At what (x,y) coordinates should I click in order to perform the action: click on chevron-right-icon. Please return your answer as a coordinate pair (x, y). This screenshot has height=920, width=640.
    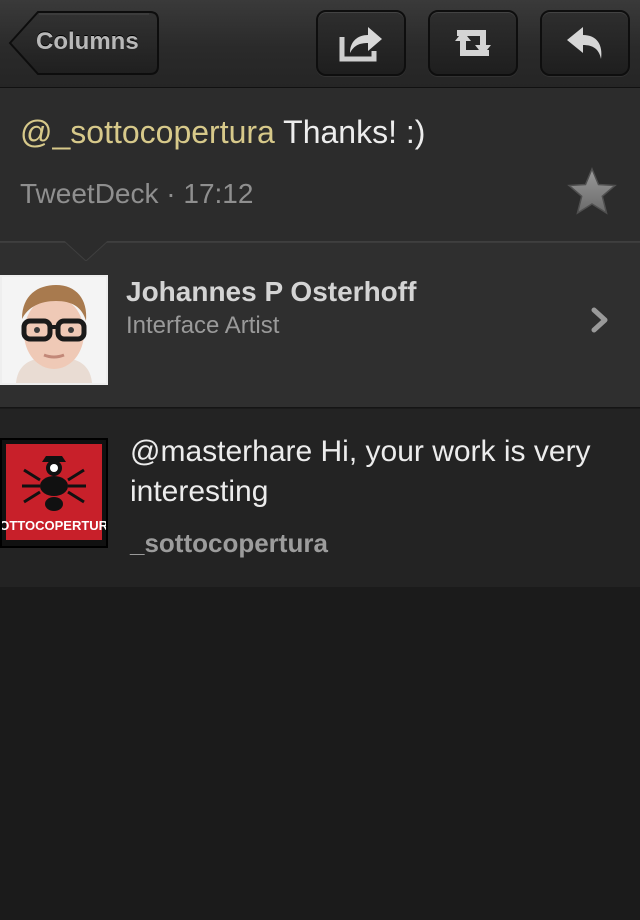
    Looking at the image, I should click on (600, 322).